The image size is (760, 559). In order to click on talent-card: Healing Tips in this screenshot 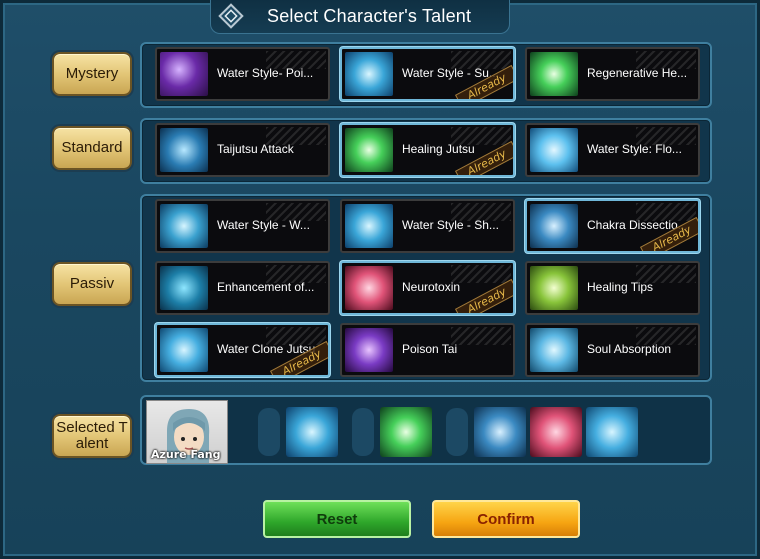, I will do `click(612, 288)`.